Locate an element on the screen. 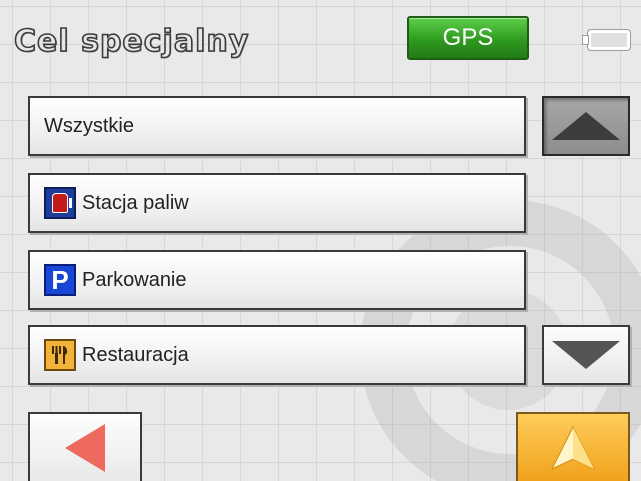 The image size is (641, 481). back-button is located at coordinates (85, 446).